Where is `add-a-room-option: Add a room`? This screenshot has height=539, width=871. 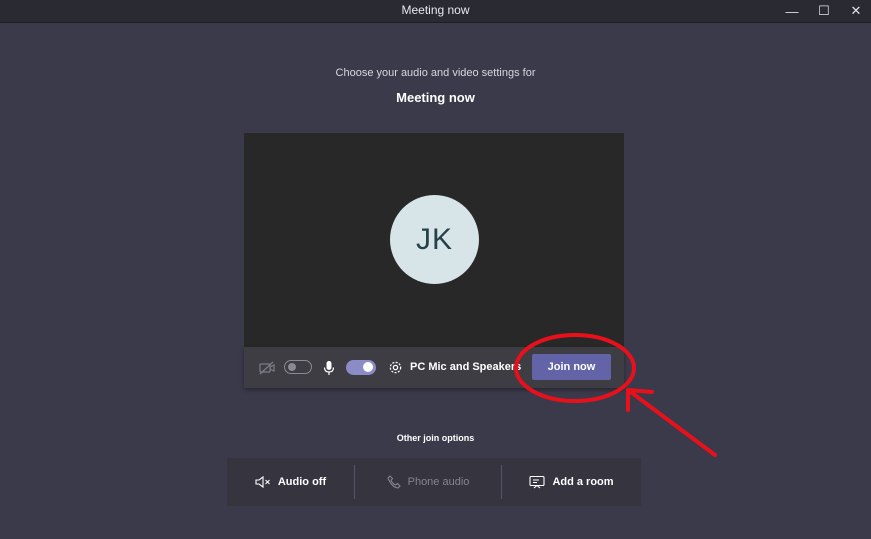
add-a-room-option: Add a room is located at coordinates (571, 482).